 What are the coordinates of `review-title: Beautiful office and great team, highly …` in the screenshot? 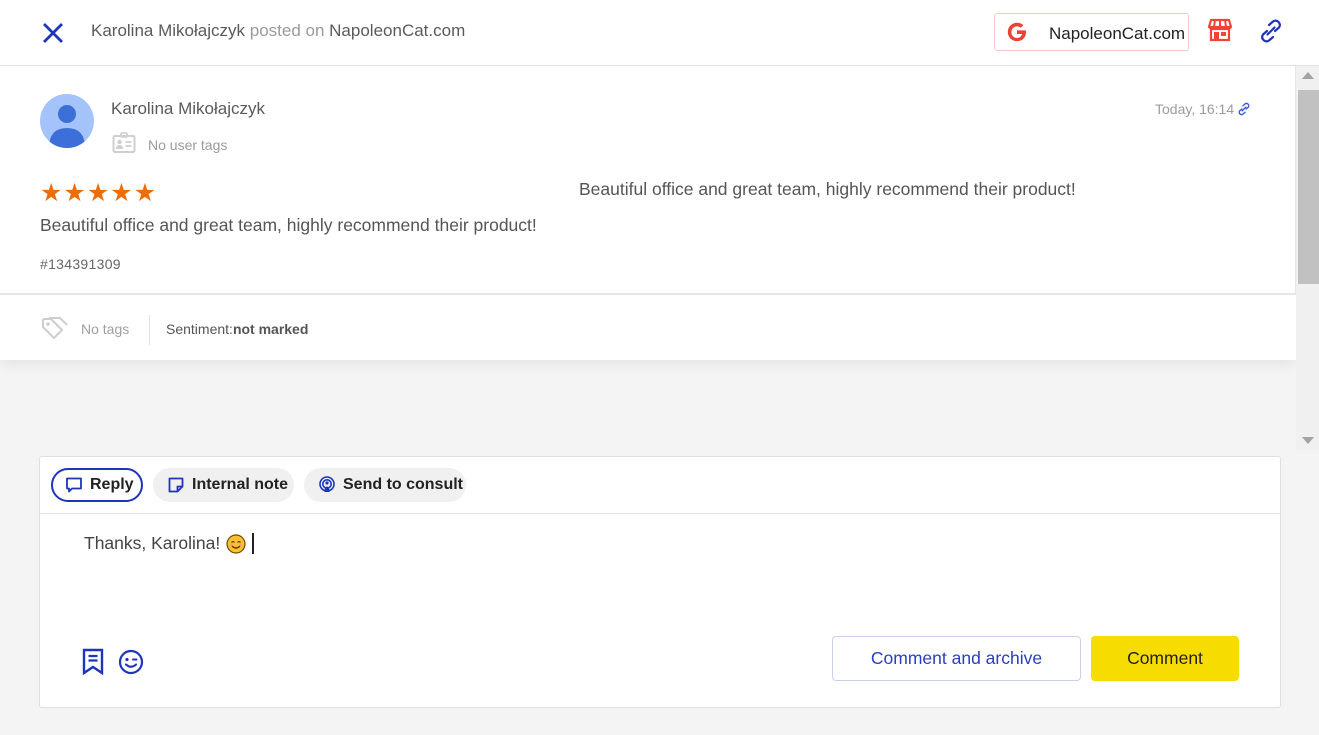 It's located at (827, 189).